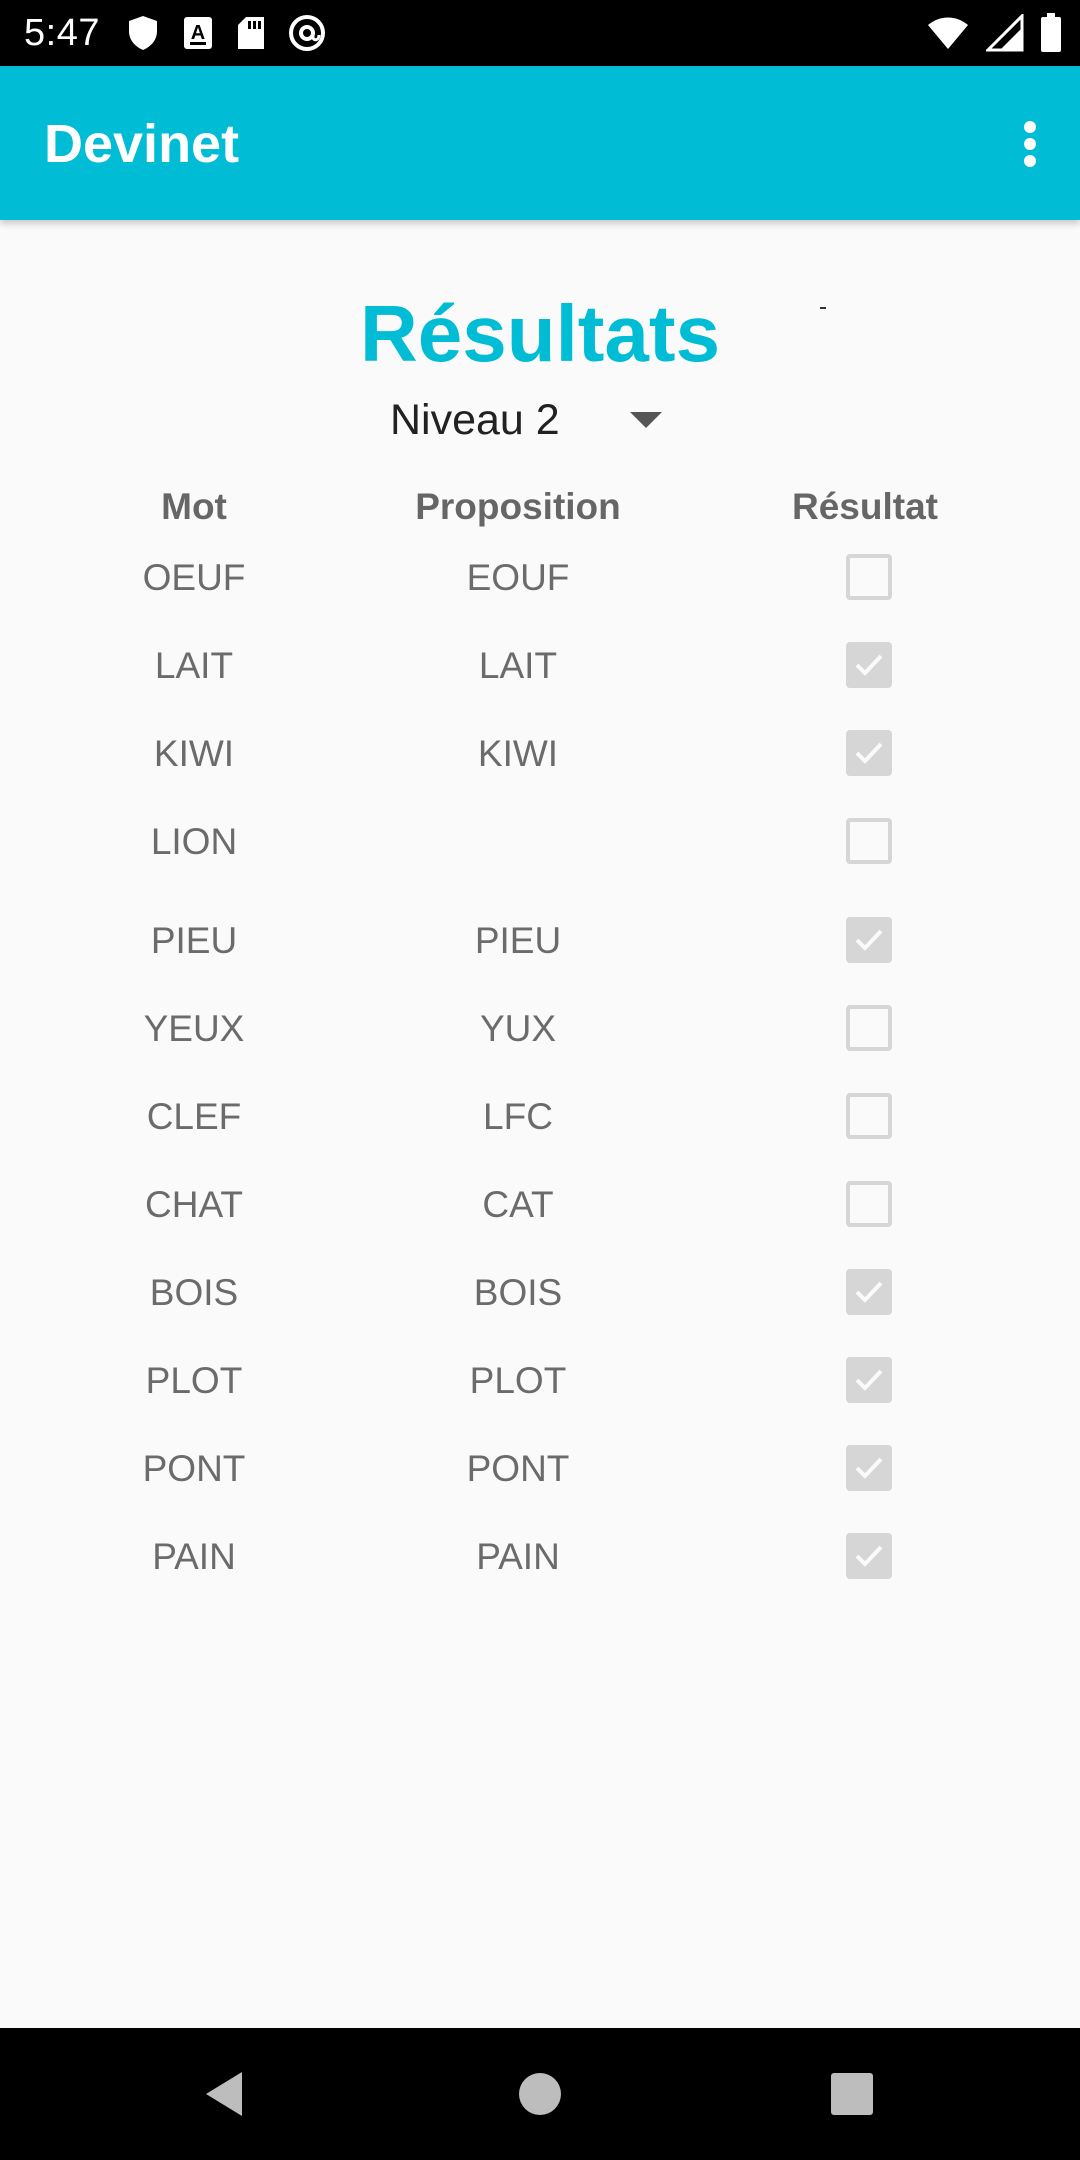  Describe the element at coordinates (226, 2094) in the screenshot. I see `back-icon` at that location.